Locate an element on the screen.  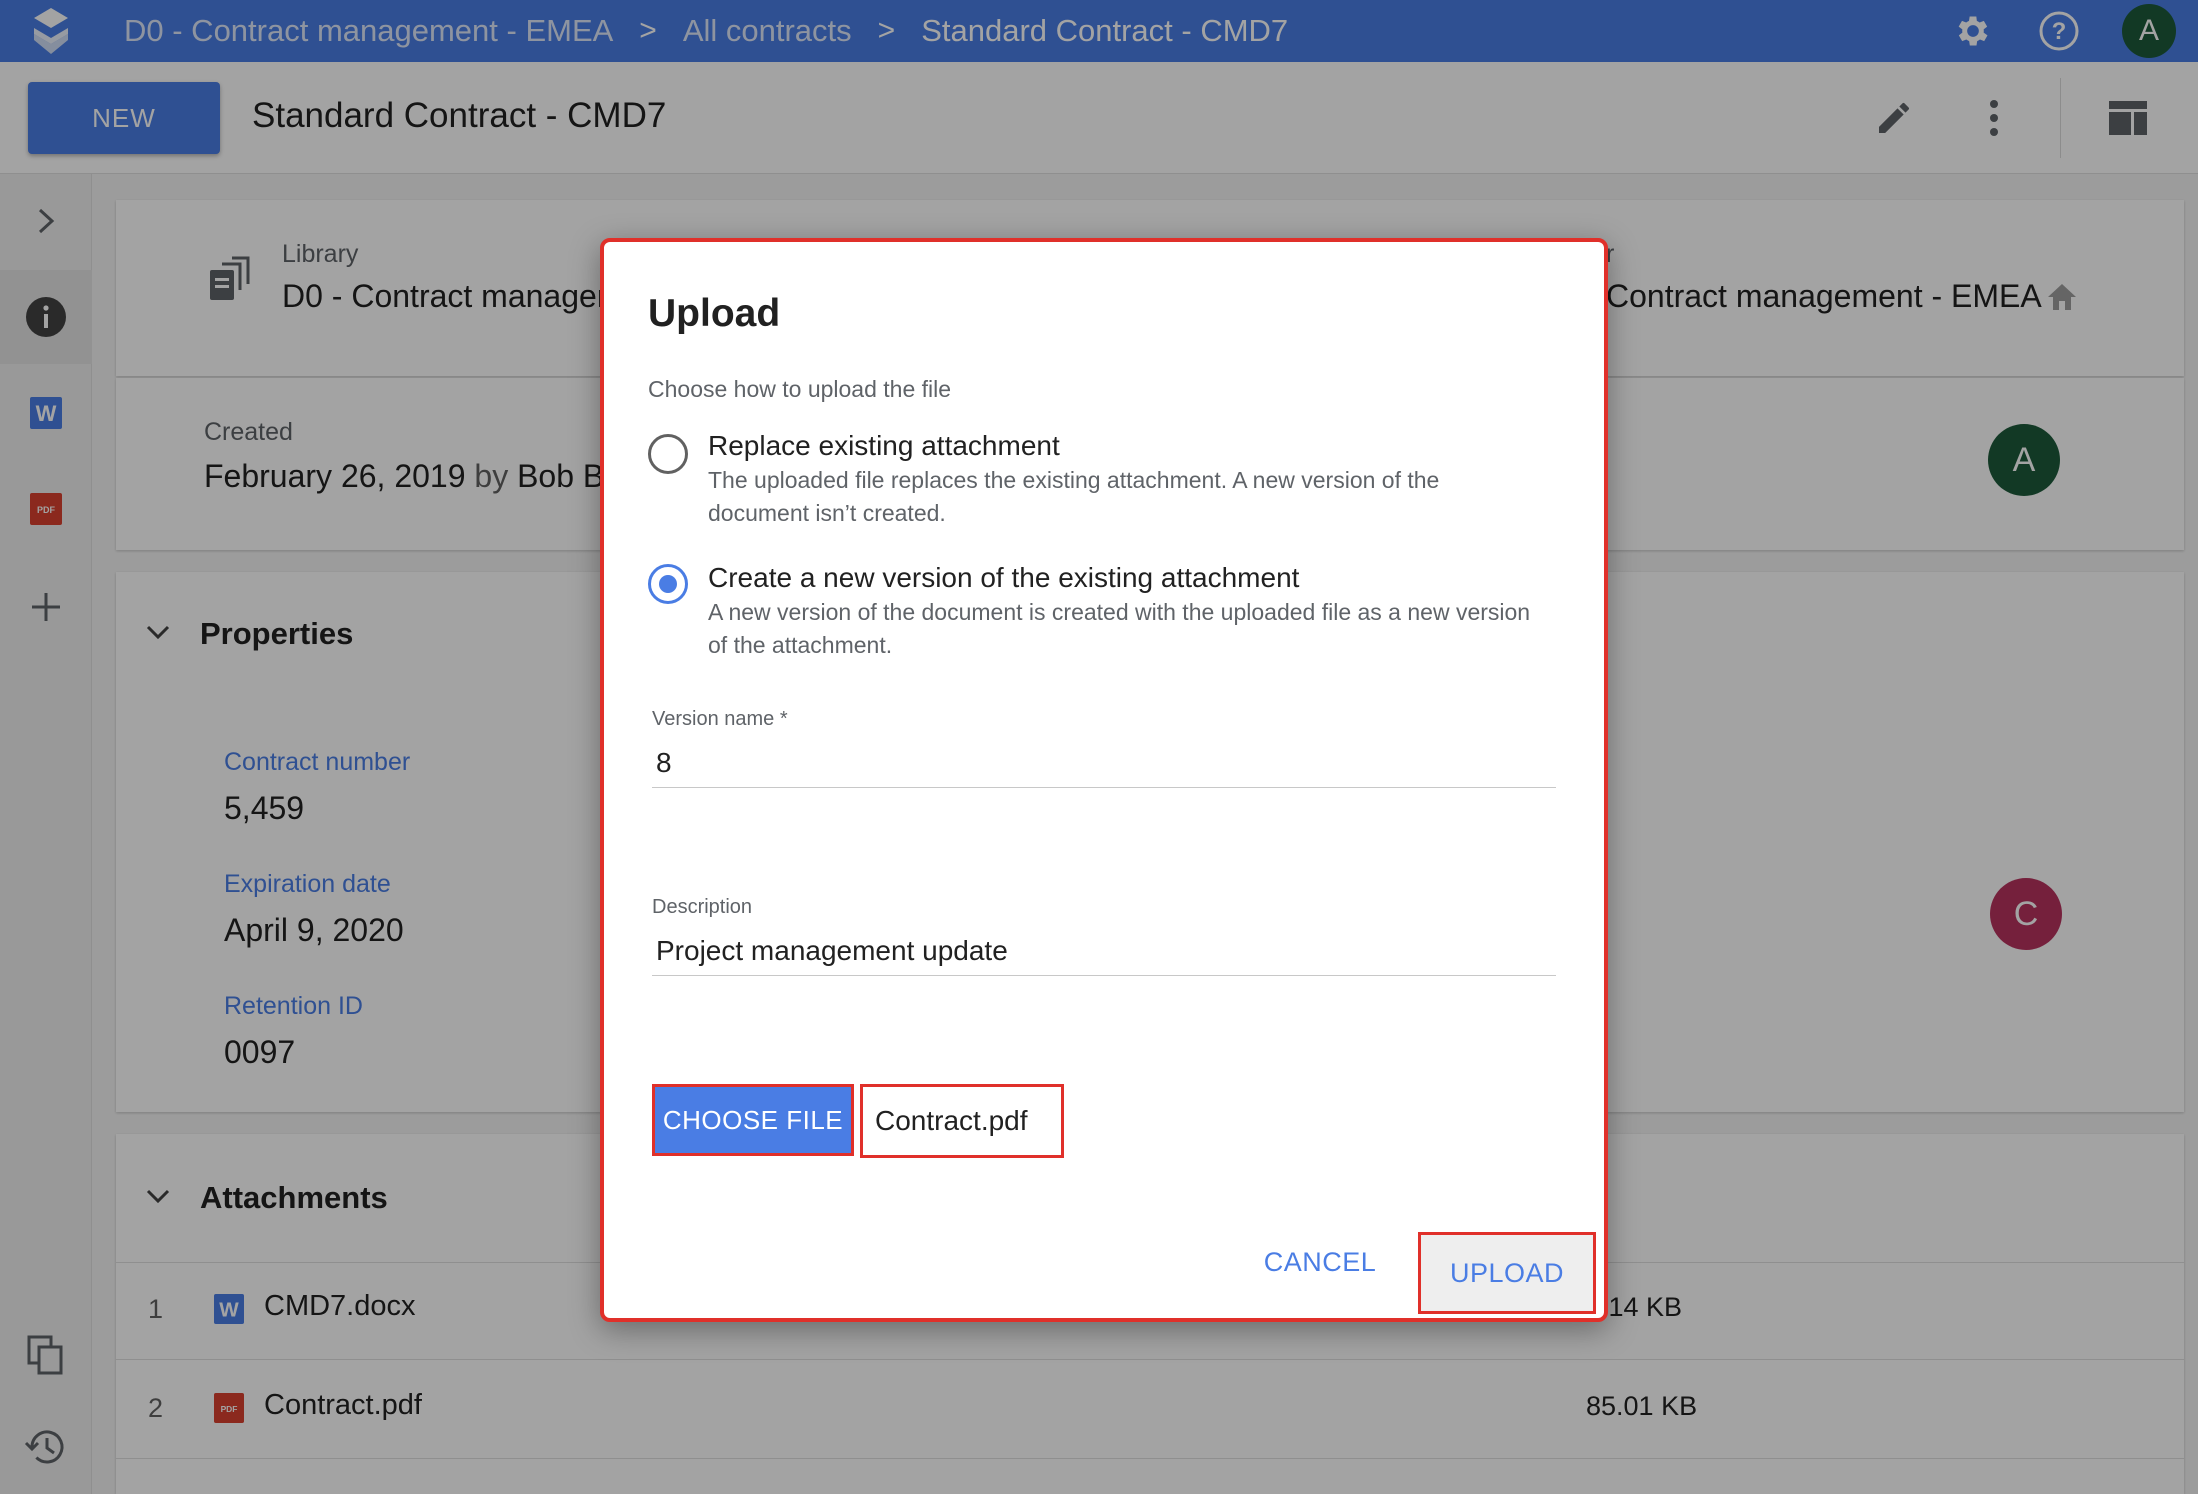
upload-button: UPLOAD is located at coordinates (1507, 1273).